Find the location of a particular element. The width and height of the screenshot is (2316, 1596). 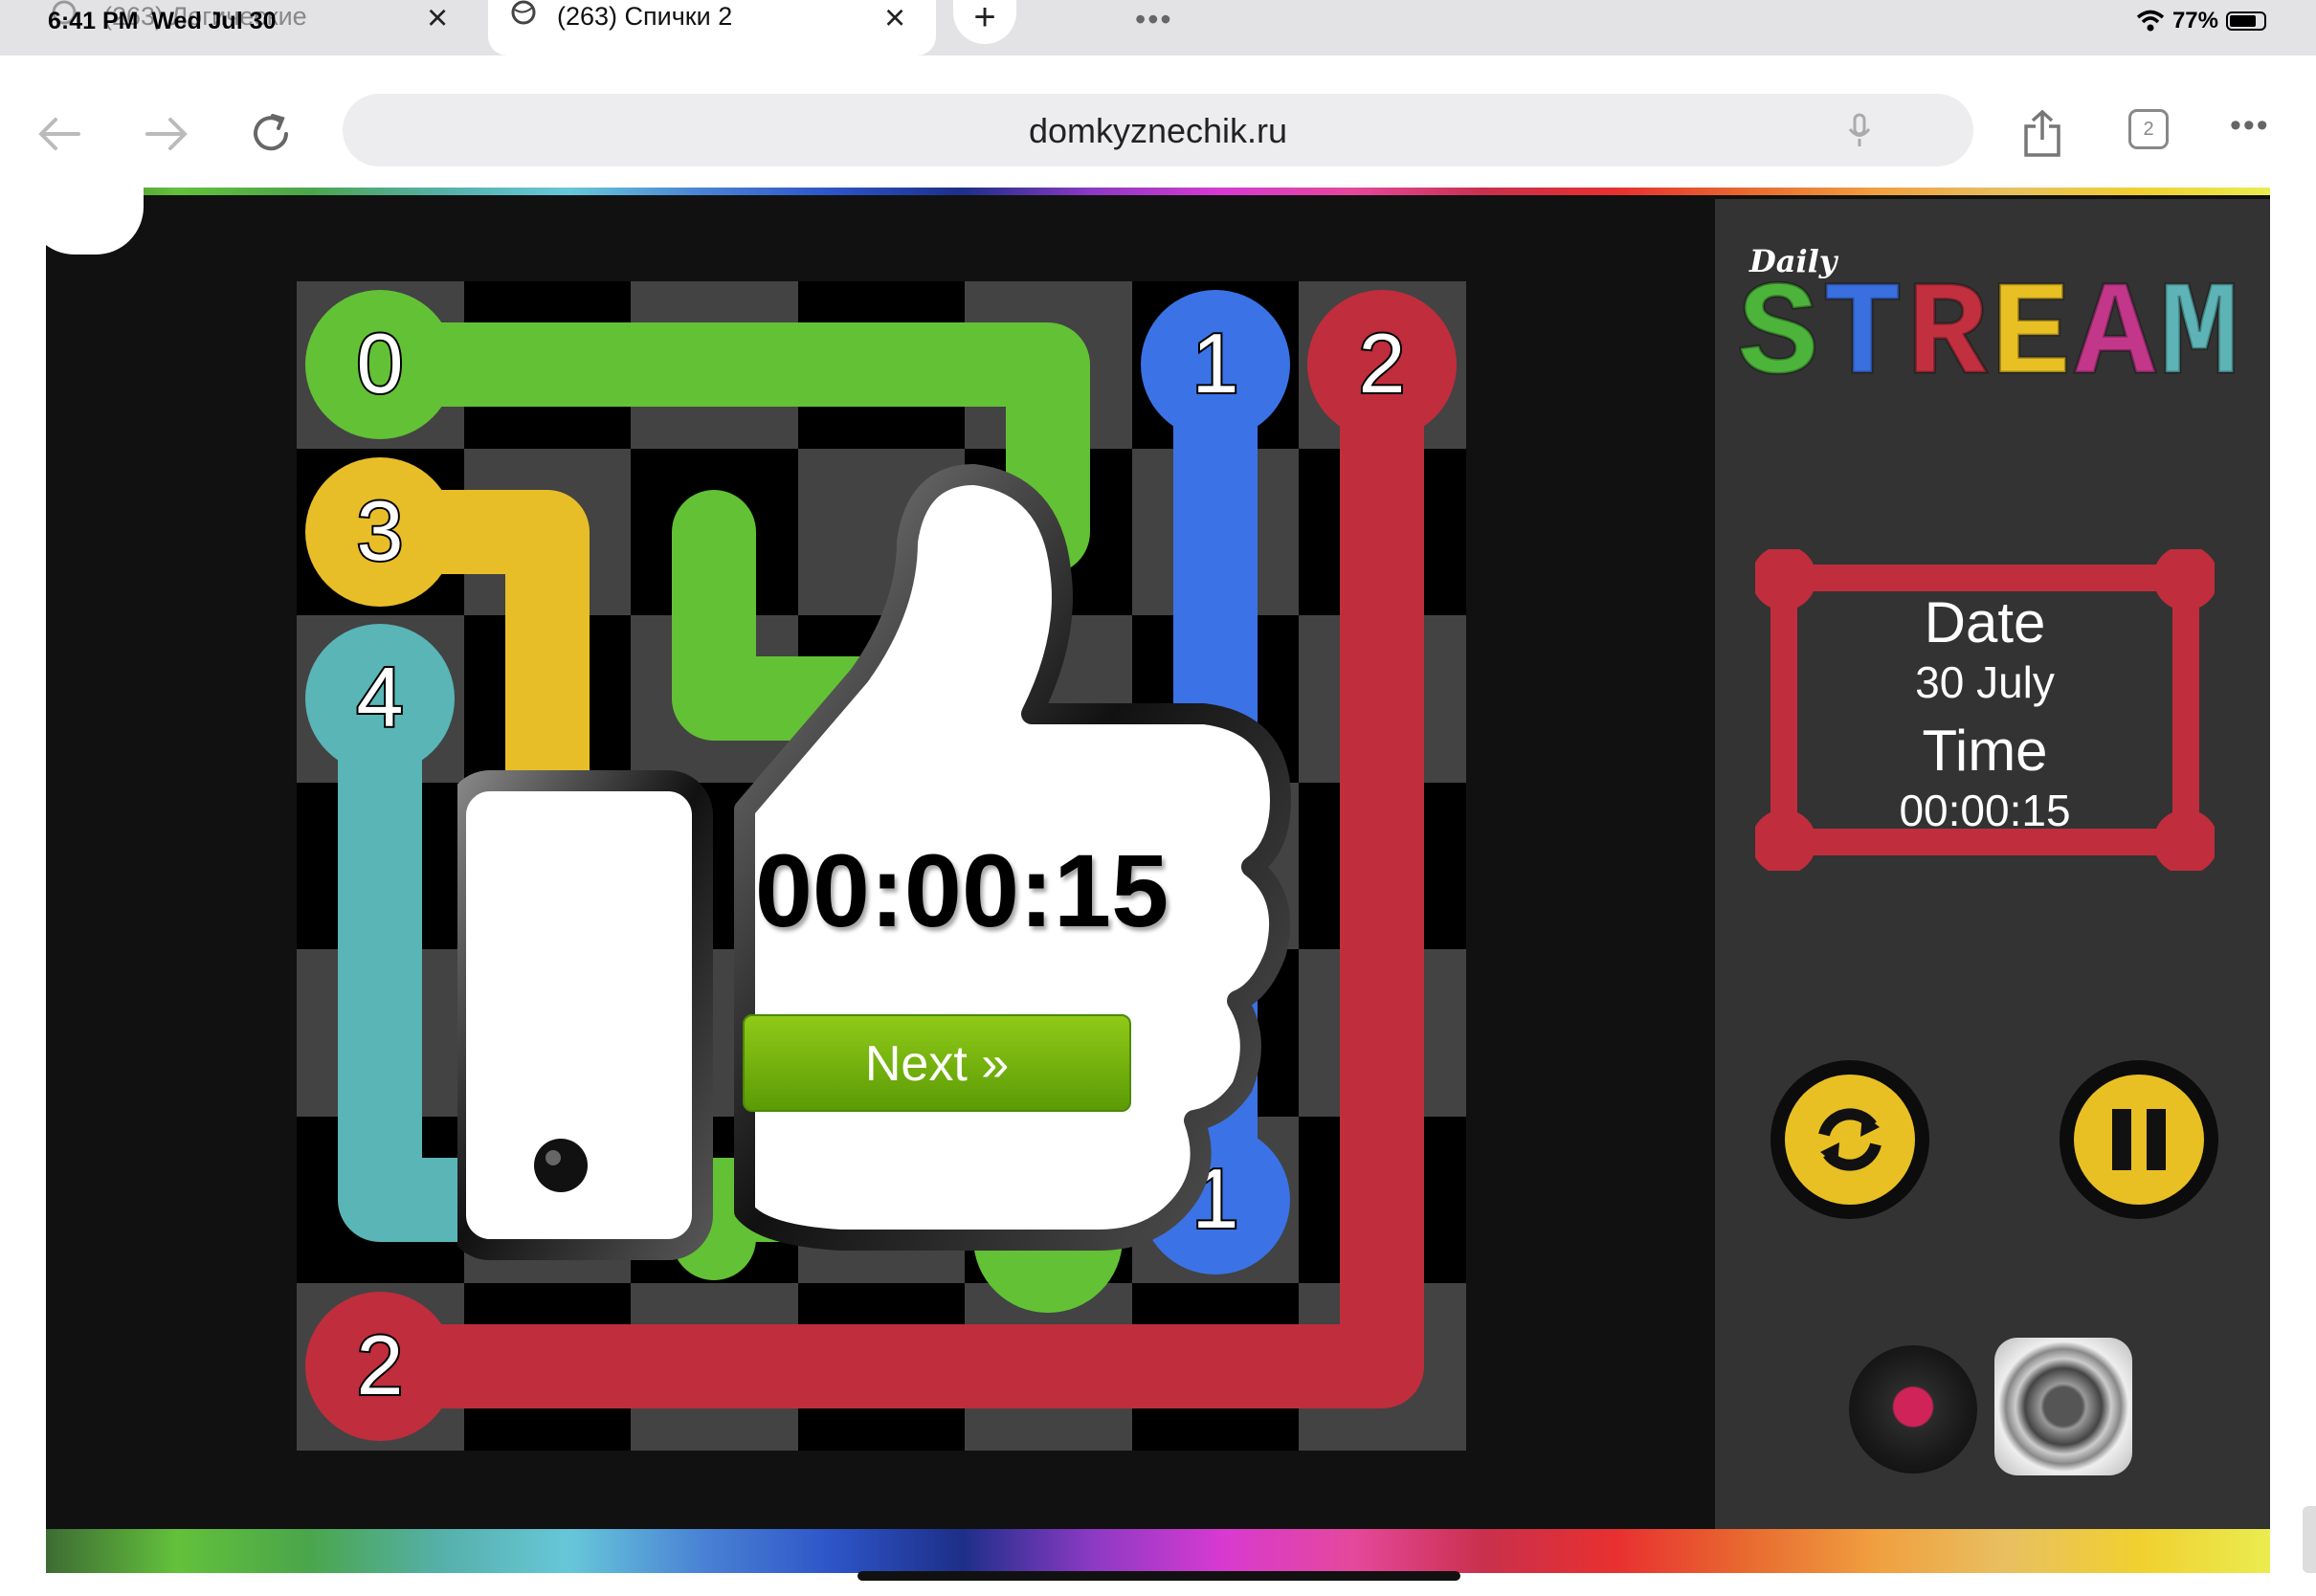

wifi-icon is located at coordinates (2150, 21).